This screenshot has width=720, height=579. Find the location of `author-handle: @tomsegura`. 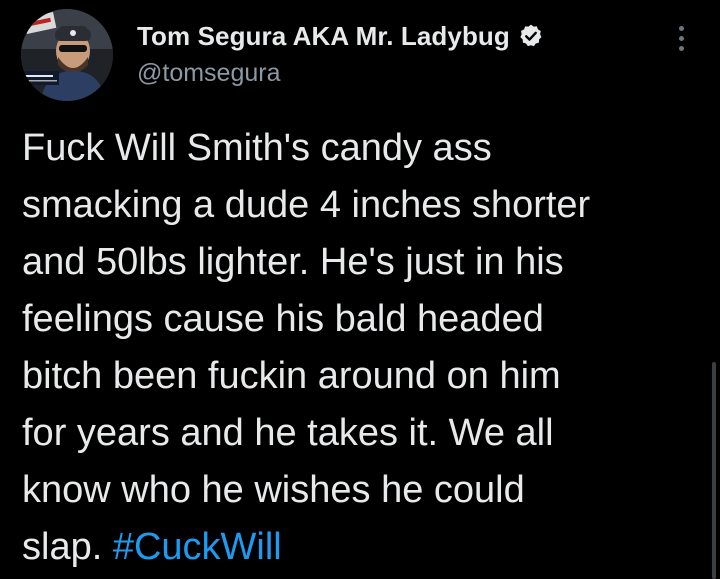

author-handle: @tomsegura is located at coordinates (340, 73).